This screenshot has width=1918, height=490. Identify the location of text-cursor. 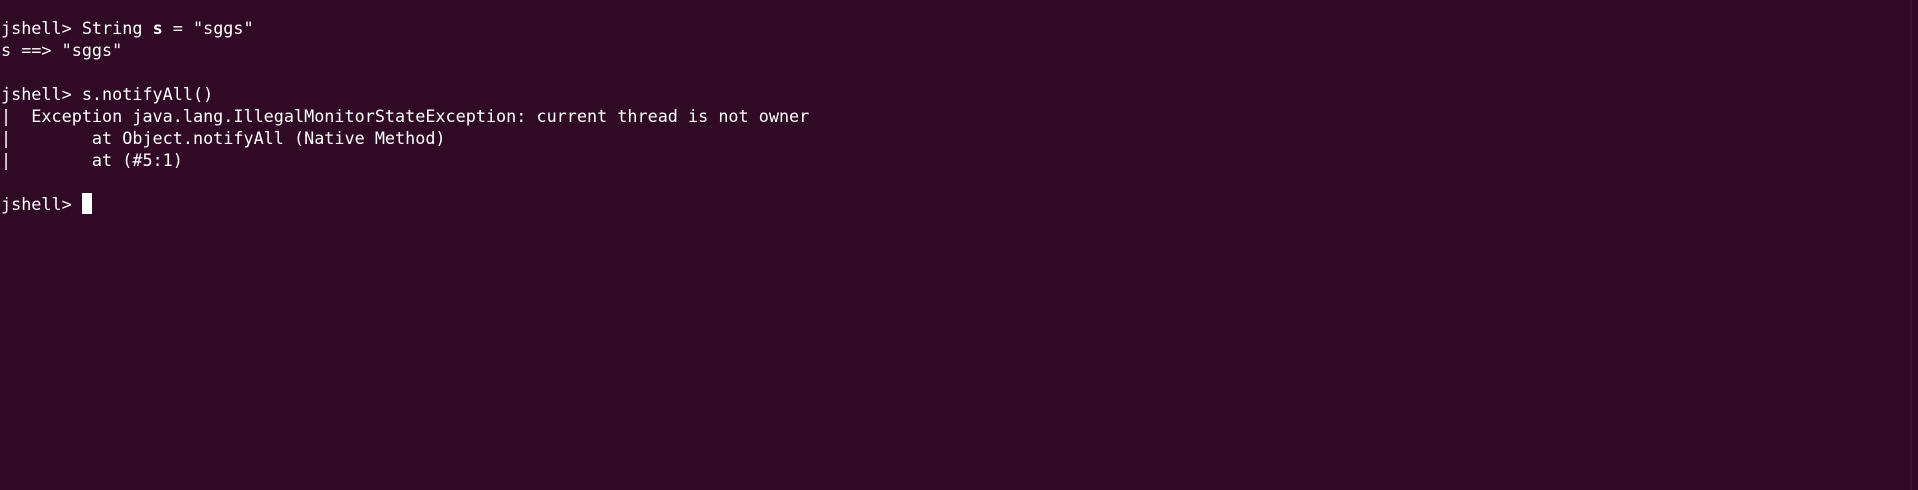
(86, 203).